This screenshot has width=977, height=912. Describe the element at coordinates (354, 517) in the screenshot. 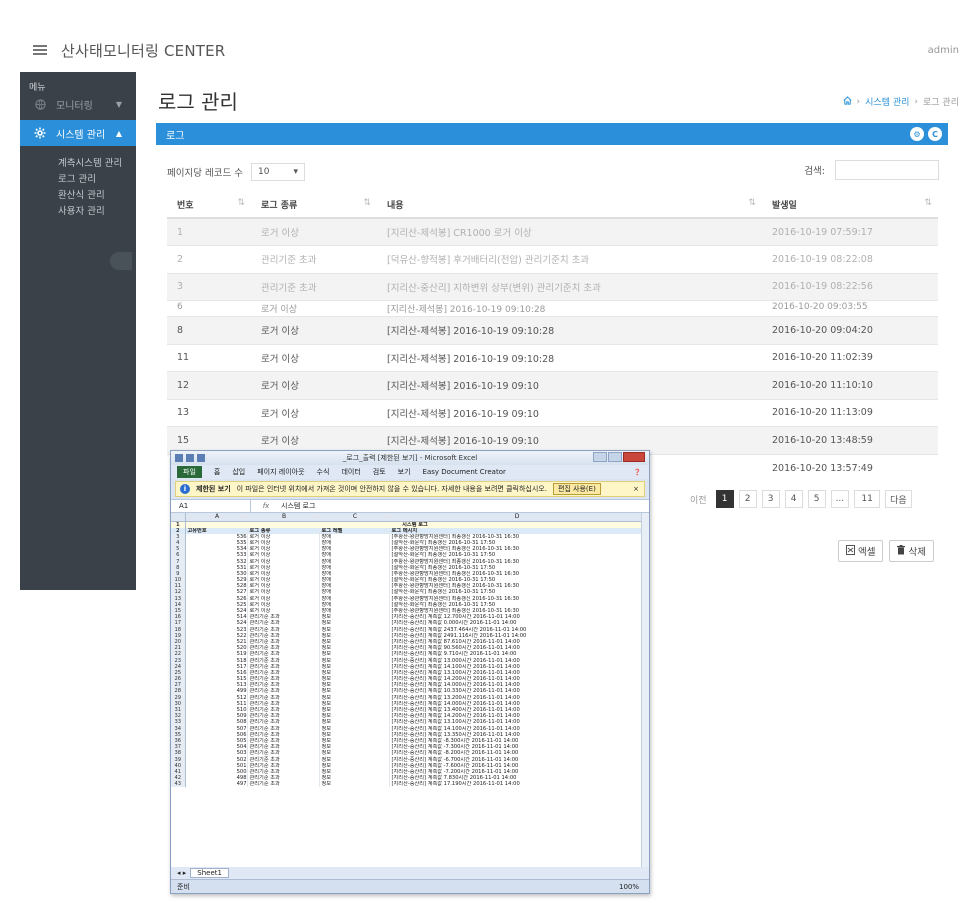

I see `column-letter: C` at that location.